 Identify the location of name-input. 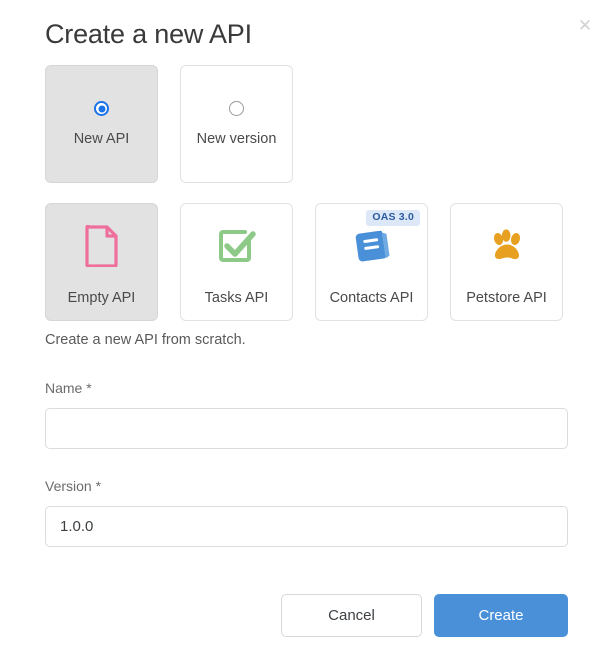
(306, 428).